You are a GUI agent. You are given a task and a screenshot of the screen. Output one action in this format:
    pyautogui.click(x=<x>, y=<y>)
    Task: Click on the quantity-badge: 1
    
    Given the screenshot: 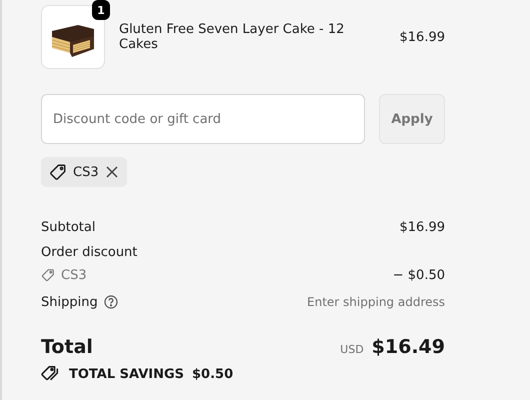 What is the action you would take?
    pyautogui.click(x=101, y=10)
    